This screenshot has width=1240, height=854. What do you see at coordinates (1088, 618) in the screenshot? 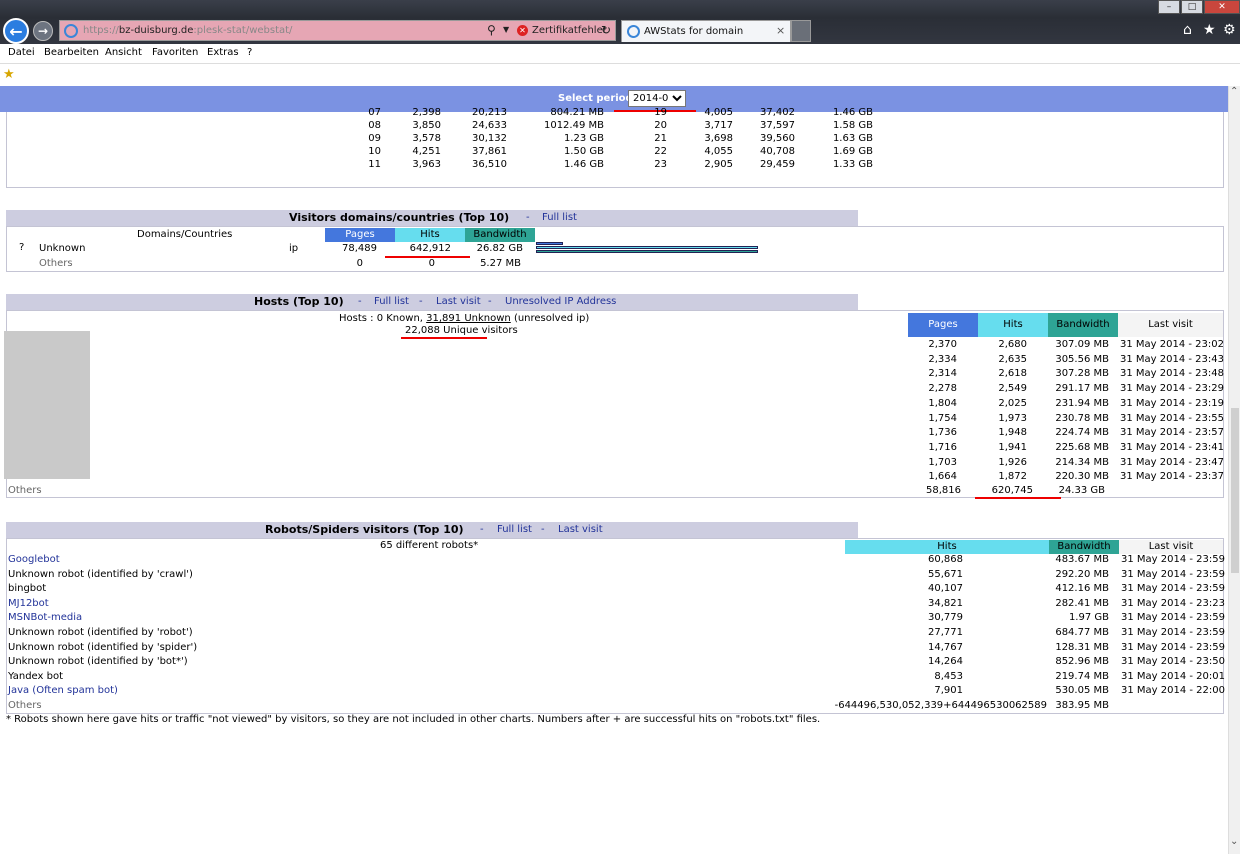
I see `robot-bandwidth: 1.97 GB` at bounding box center [1088, 618].